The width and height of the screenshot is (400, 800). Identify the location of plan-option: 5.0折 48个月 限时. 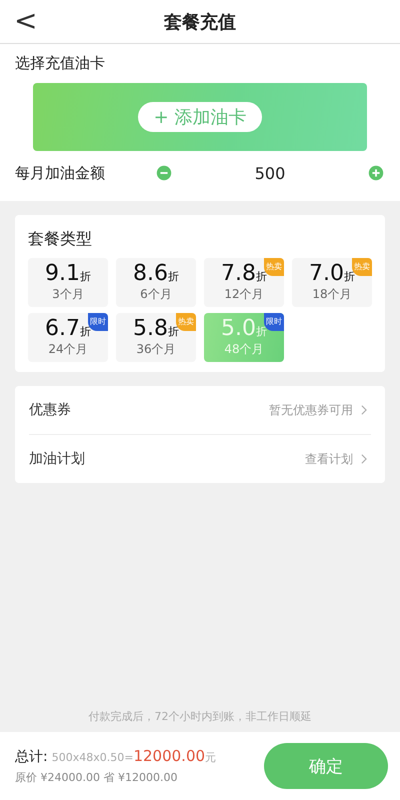
(244, 337).